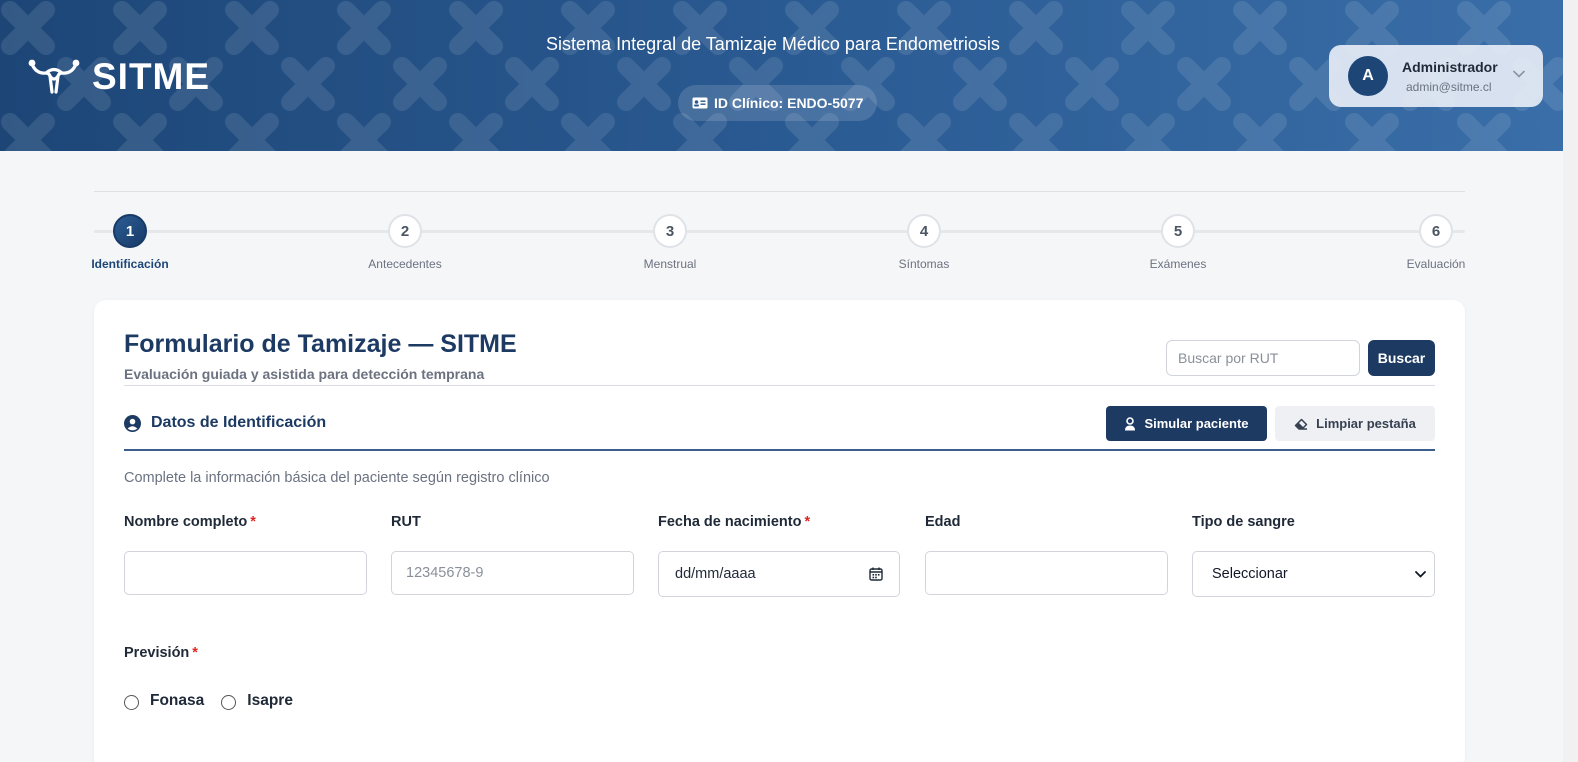  I want to click on isapre-radio, so click(229, 702).